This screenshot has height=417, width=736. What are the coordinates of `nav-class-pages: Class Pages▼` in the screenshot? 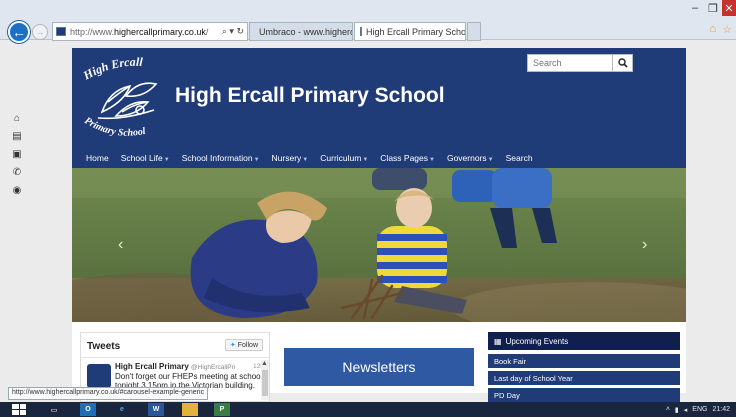 It's located at (407, 158).